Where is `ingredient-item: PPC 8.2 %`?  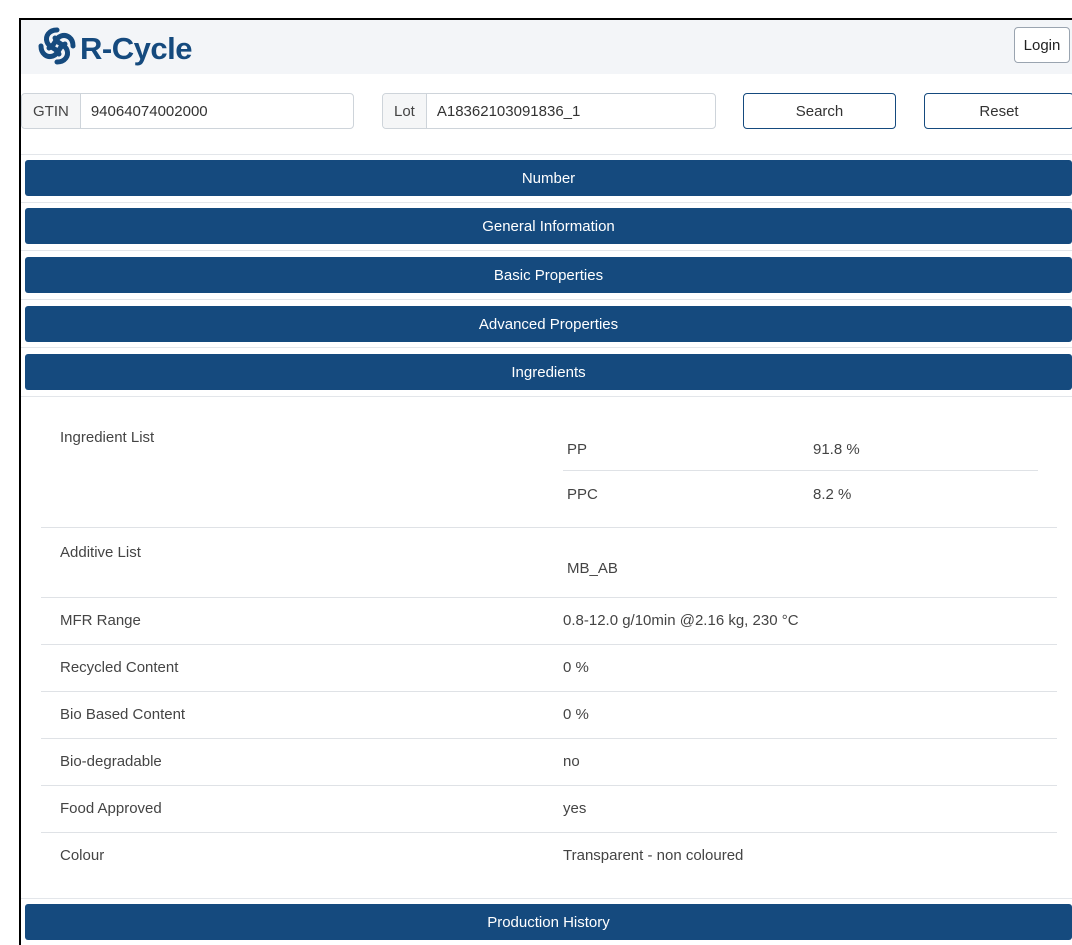
ingredient-item: PPC 8.2 % is located at coordinates (800, 493).